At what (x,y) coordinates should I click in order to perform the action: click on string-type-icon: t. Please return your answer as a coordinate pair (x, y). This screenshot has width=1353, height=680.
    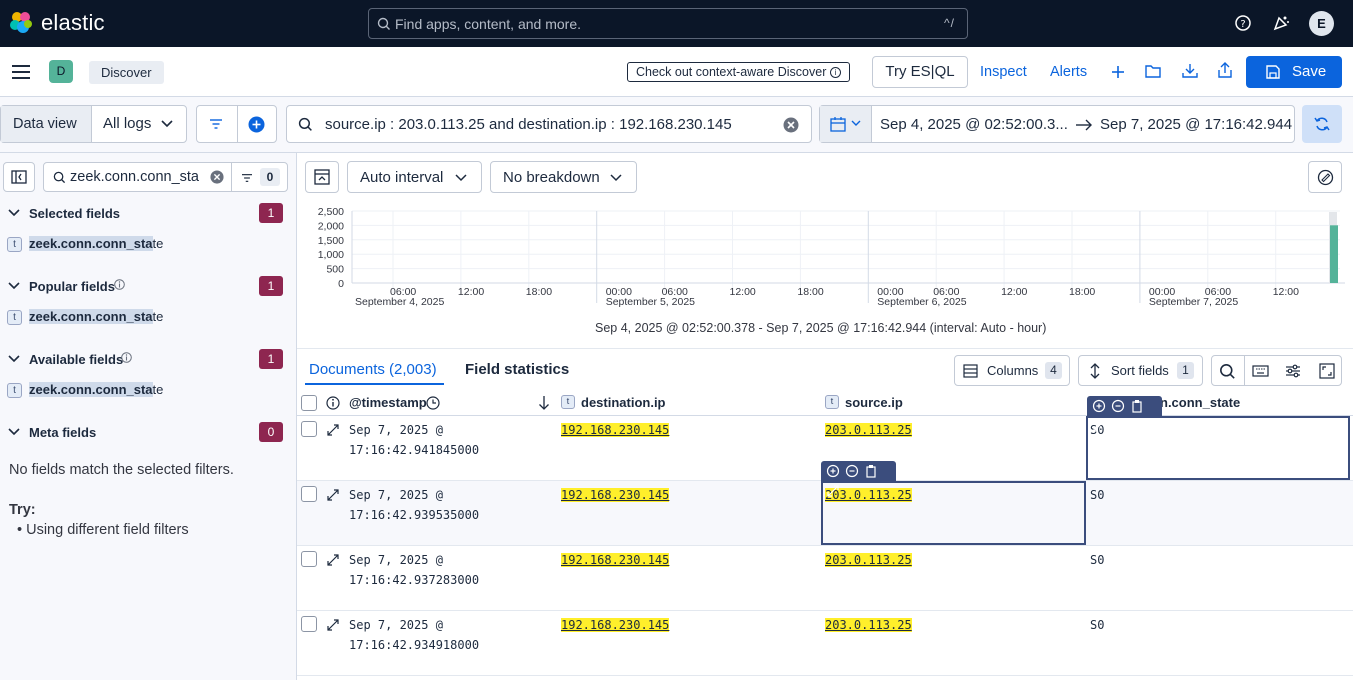
    Looking at the image, I should click on (832, 402).